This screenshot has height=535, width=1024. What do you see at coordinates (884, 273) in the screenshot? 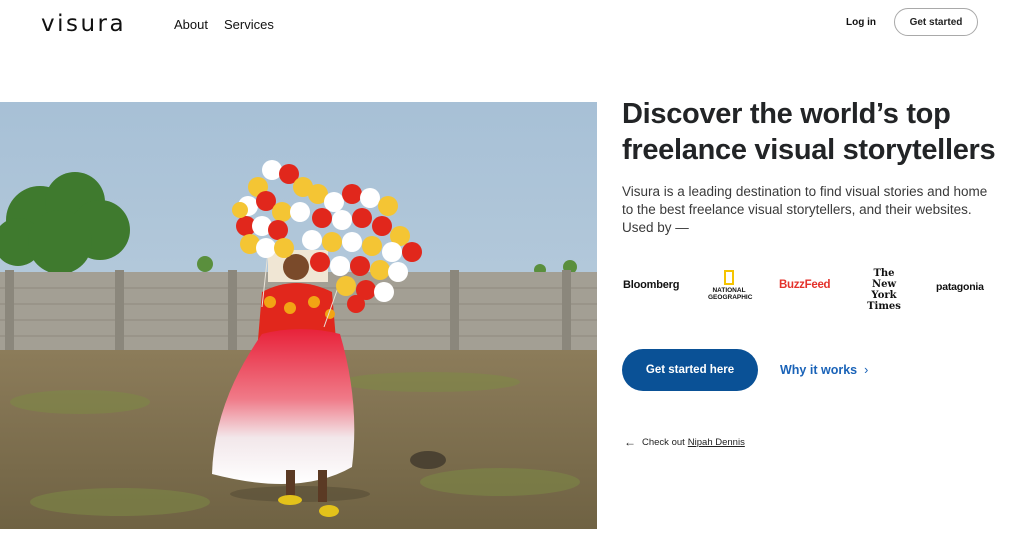
I see `nyt-line-1: The` at bounding box center [884, 273].